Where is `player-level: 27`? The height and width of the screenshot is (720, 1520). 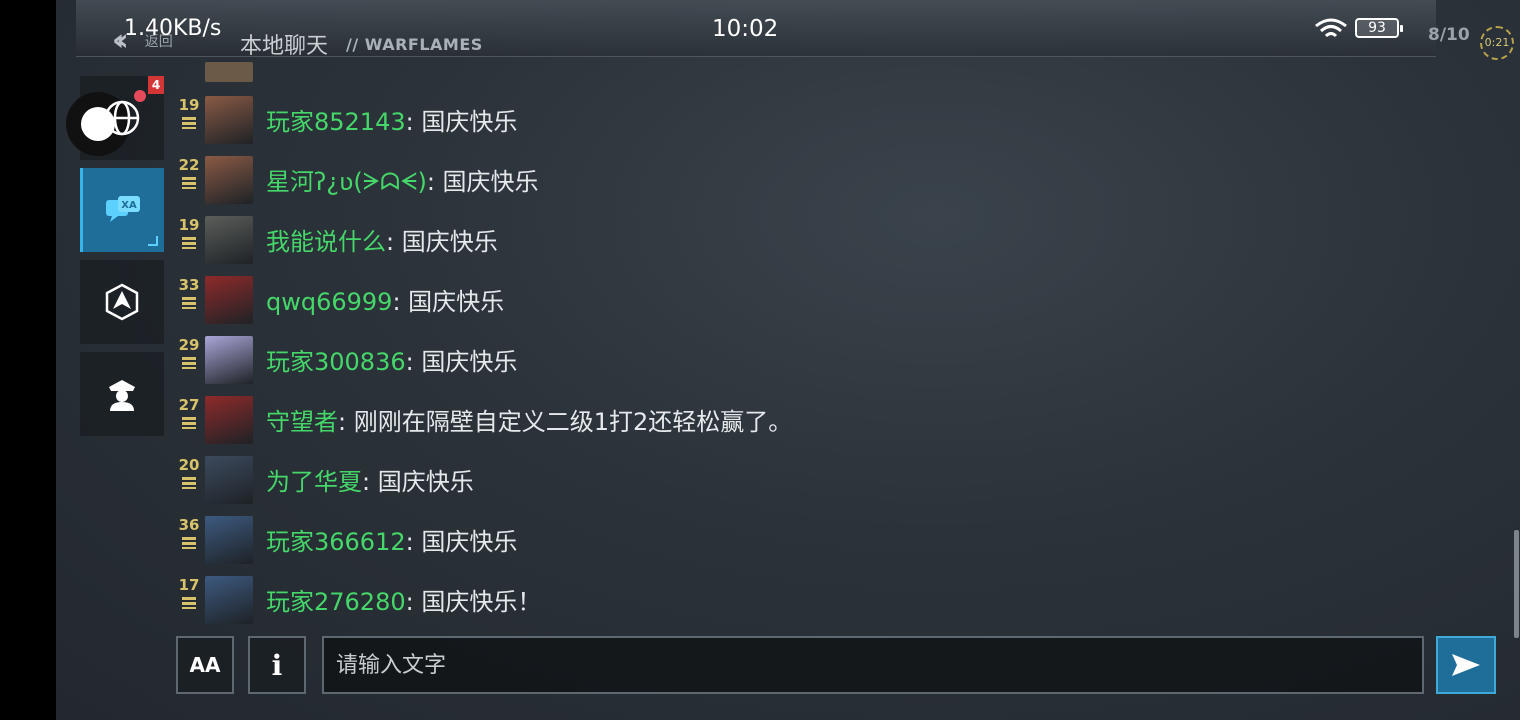 player-level: 27 is located at coordinates (189, 405).